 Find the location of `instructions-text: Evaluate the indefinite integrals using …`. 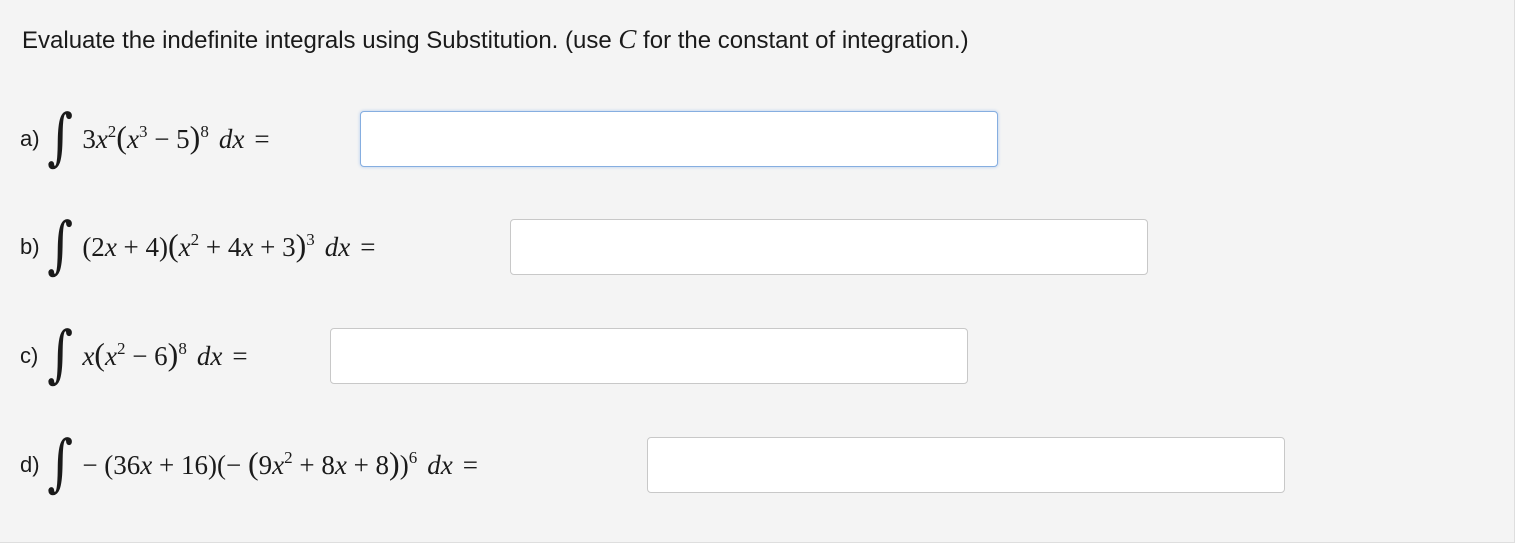

instructions-text: Evaluate the indefinite integrals using … is located at coordinates (495, 39).